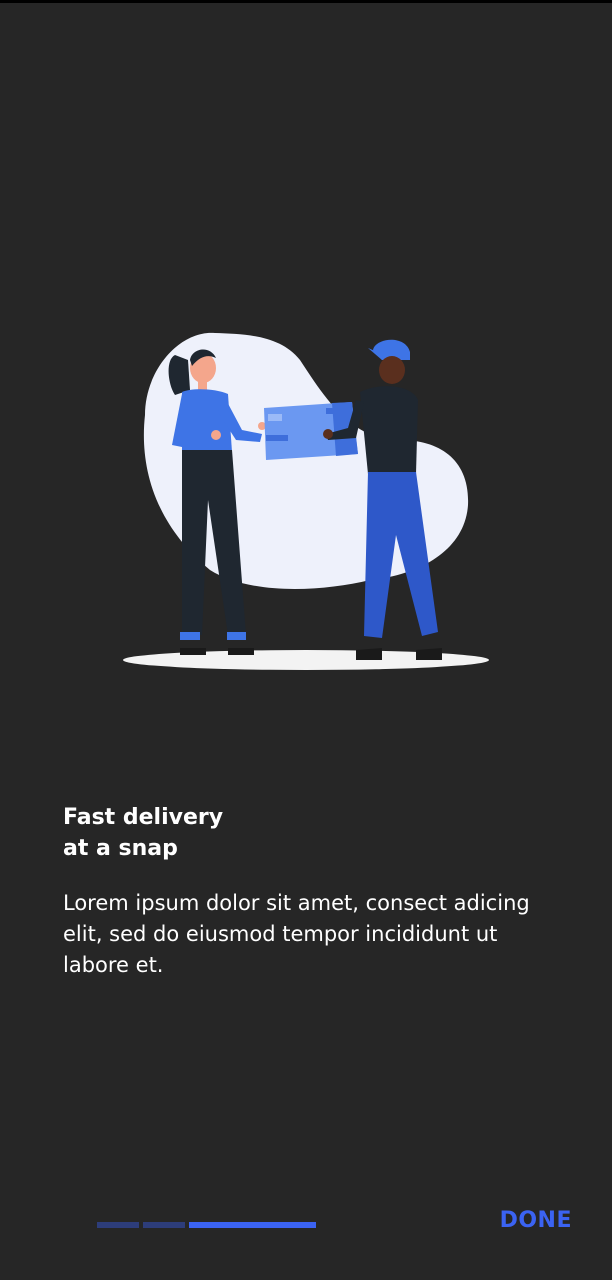  I want to click on page-indicator, so click(206, 1225).